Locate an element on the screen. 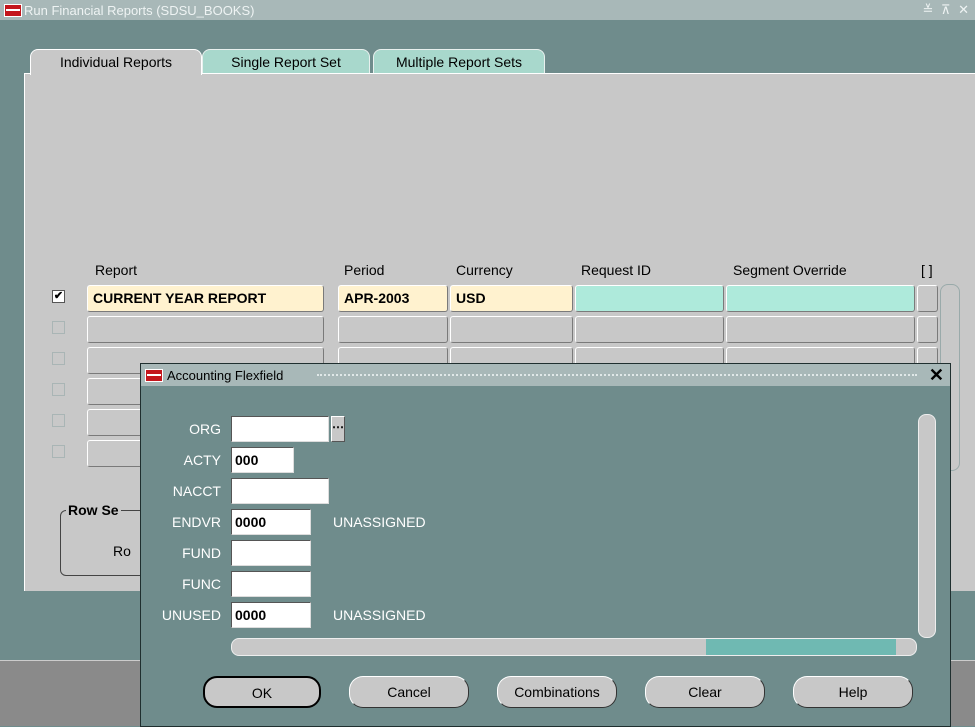 The image size is (975, 727). dialog-horizontal-scrollbar is located at coordinates (574, 647).